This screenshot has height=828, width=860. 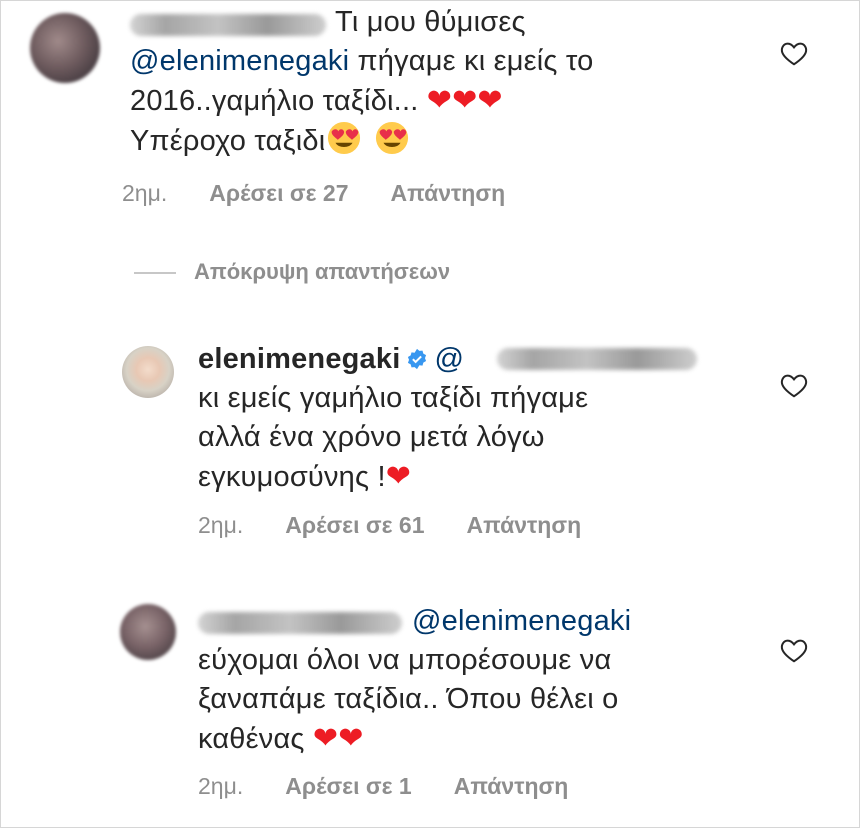 What do you see at coordinates (354, 525) in the screenshot?
I see `likes-count-link: Αρέσει σε 61` at bounding box center [354, 525].